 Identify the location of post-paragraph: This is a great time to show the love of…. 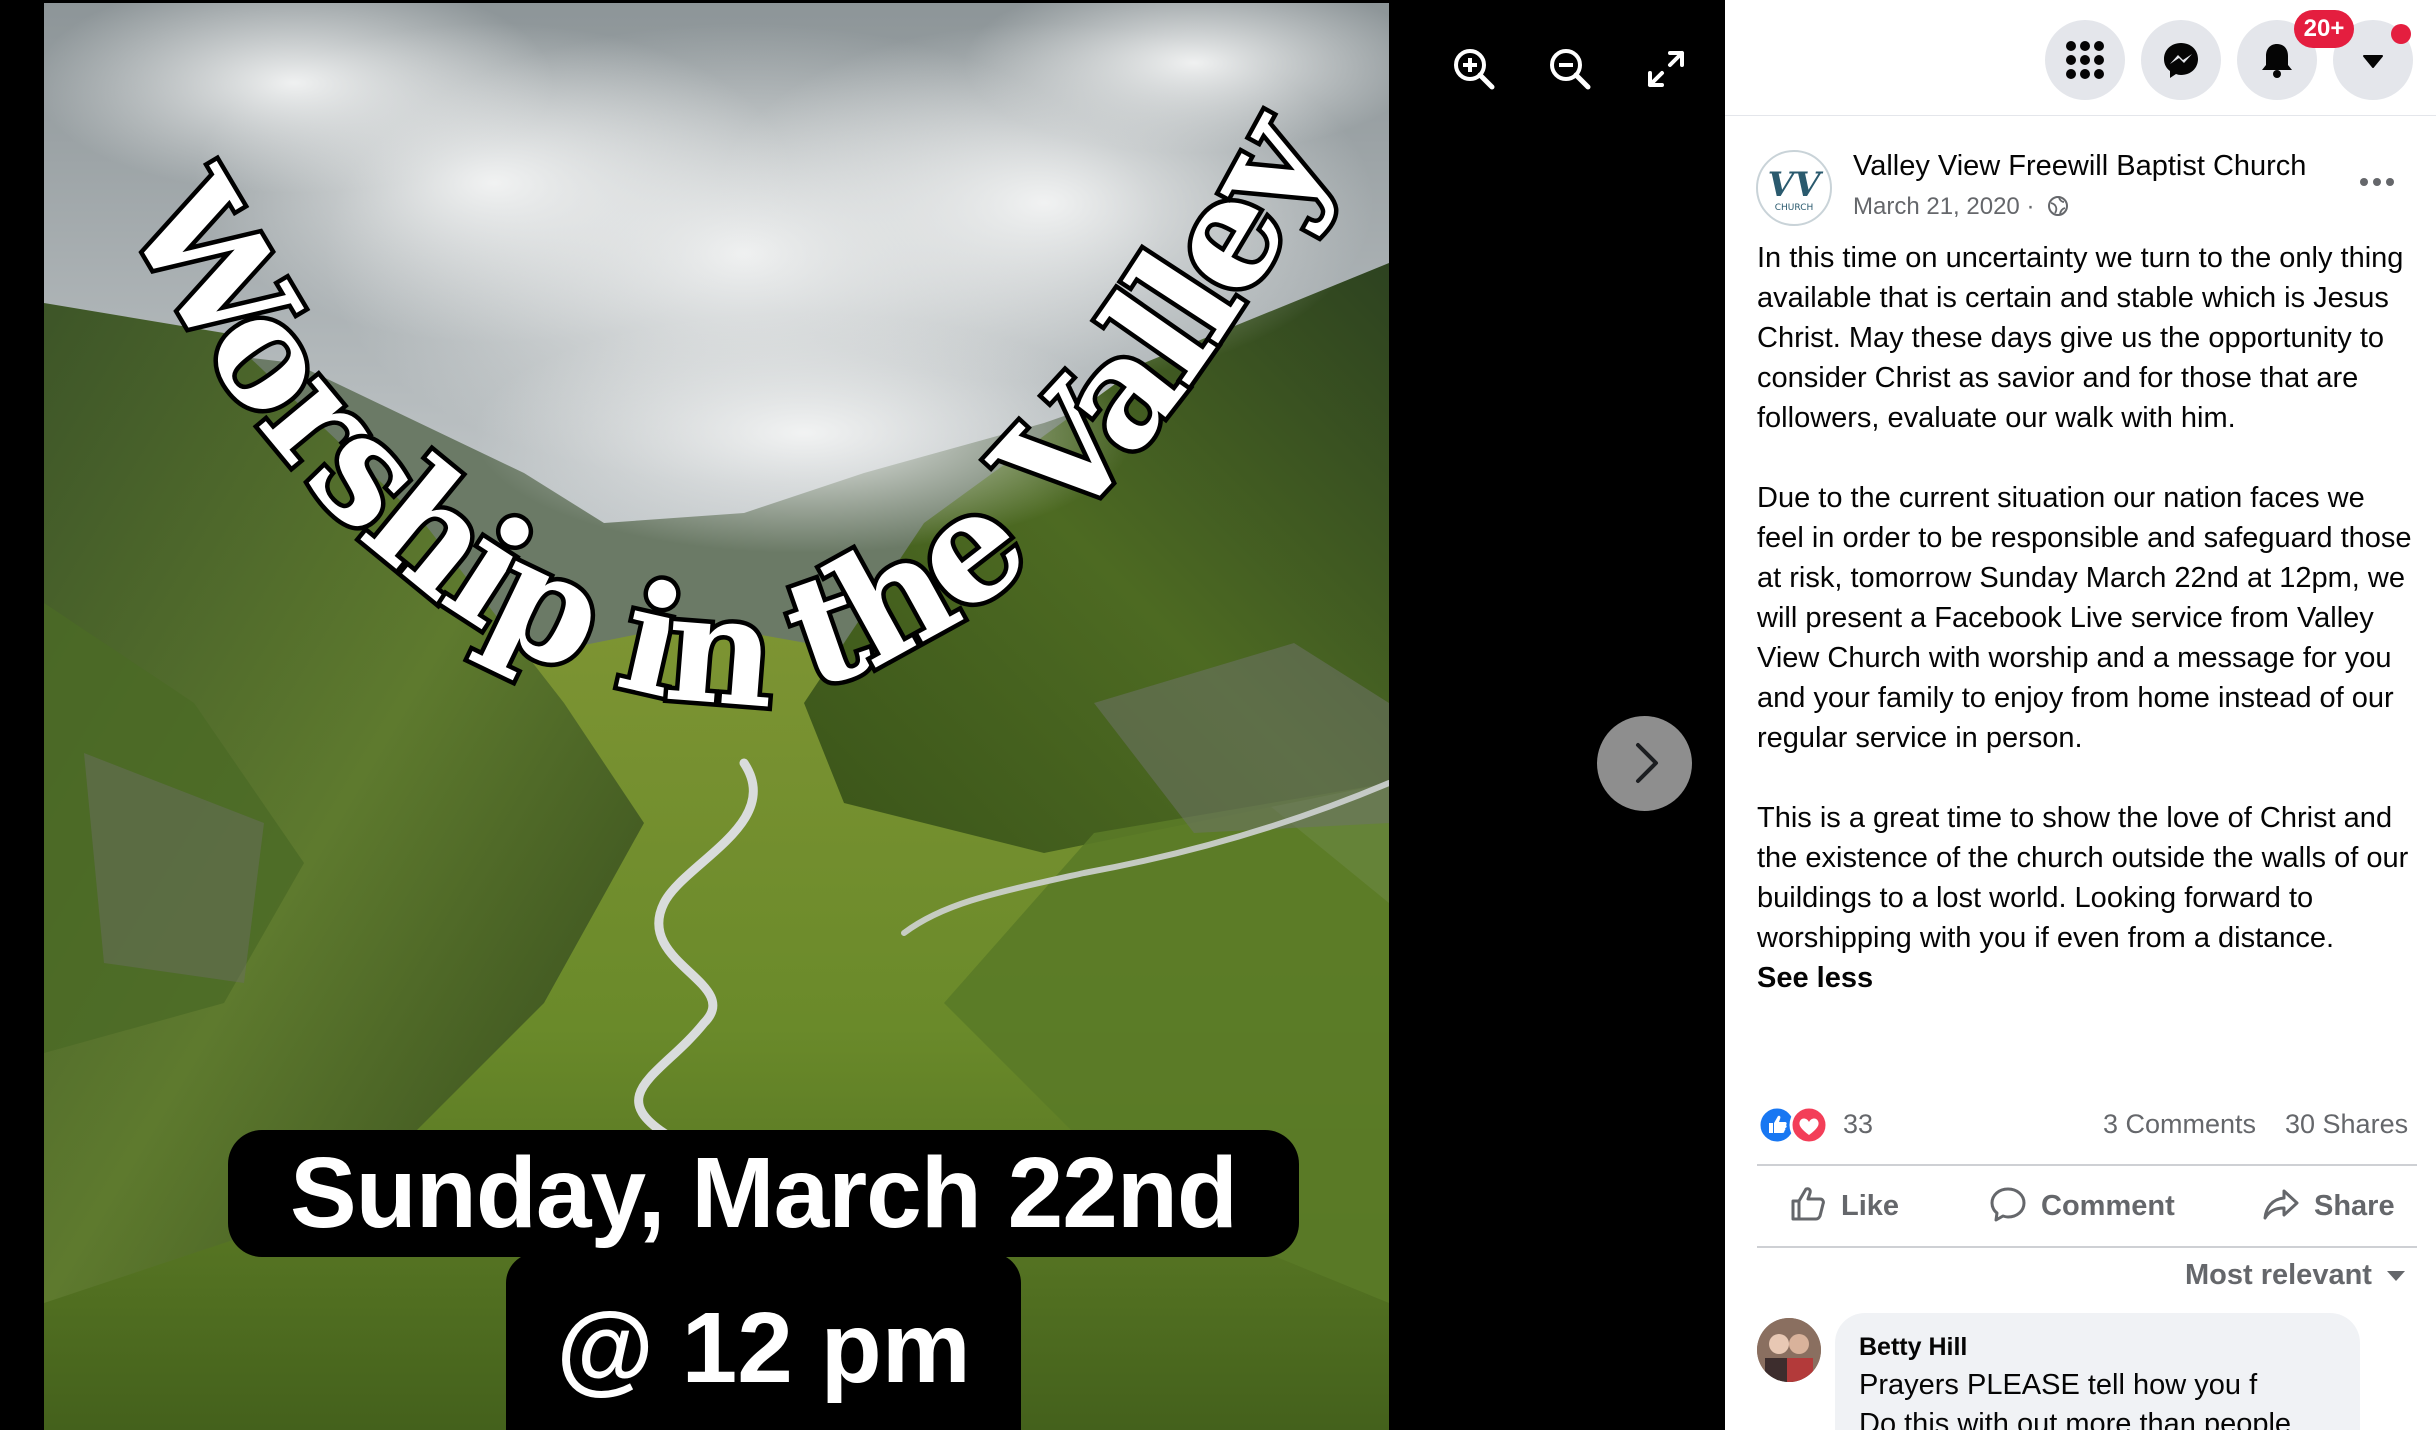
(2083, 878).